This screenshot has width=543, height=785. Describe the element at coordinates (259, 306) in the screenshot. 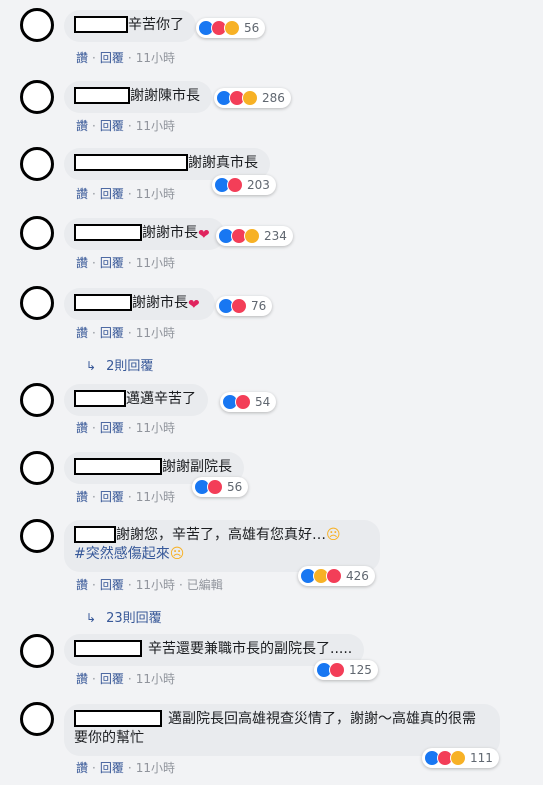

I see `reaction-count: 76` at that location.